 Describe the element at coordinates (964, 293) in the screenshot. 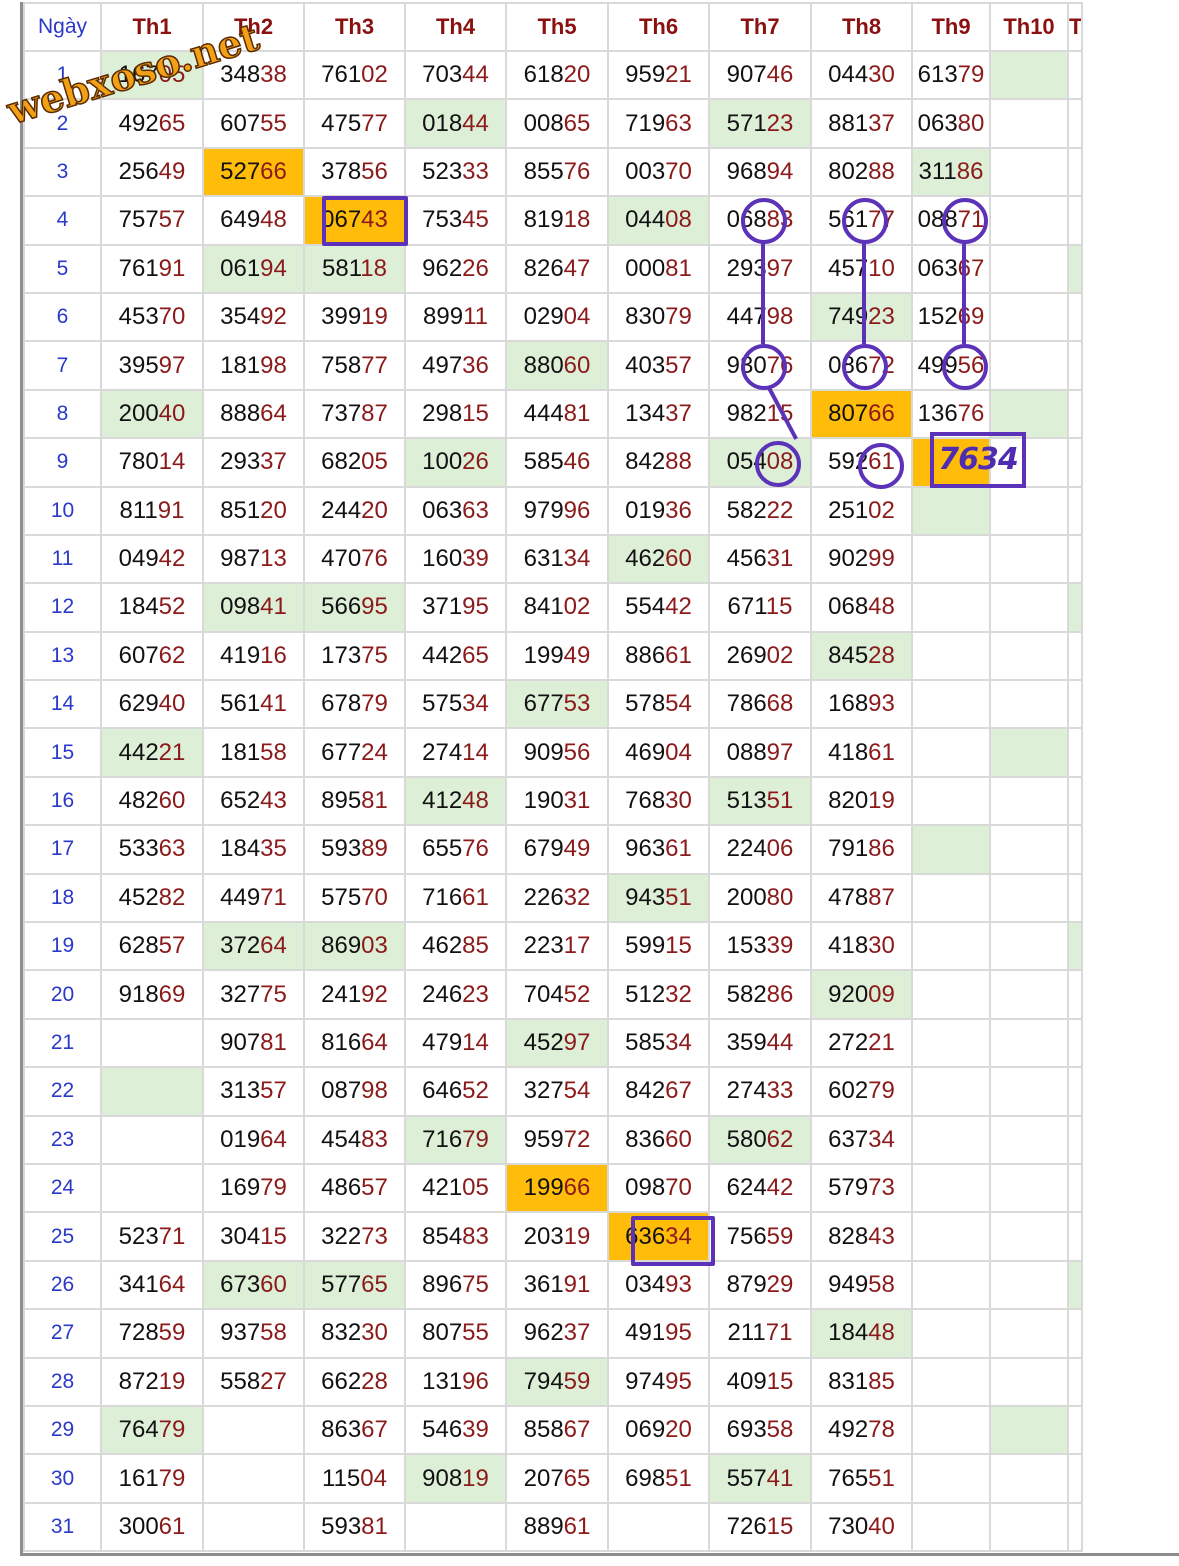

I see `annotation-line` at that location.